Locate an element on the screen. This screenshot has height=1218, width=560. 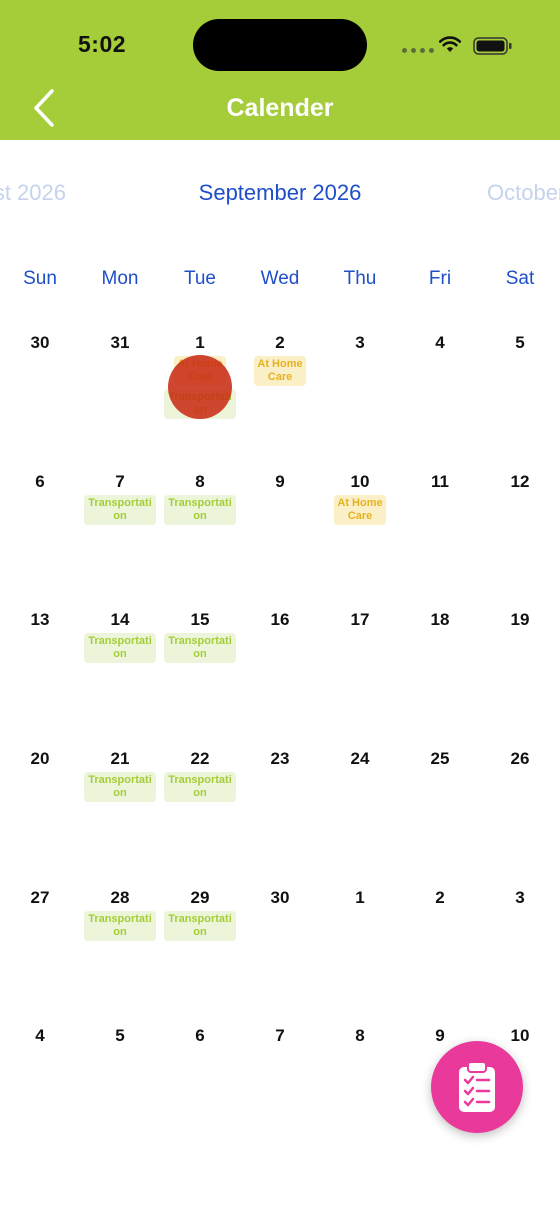
weekday-tue: Tue is located at coordinates (200, 278).